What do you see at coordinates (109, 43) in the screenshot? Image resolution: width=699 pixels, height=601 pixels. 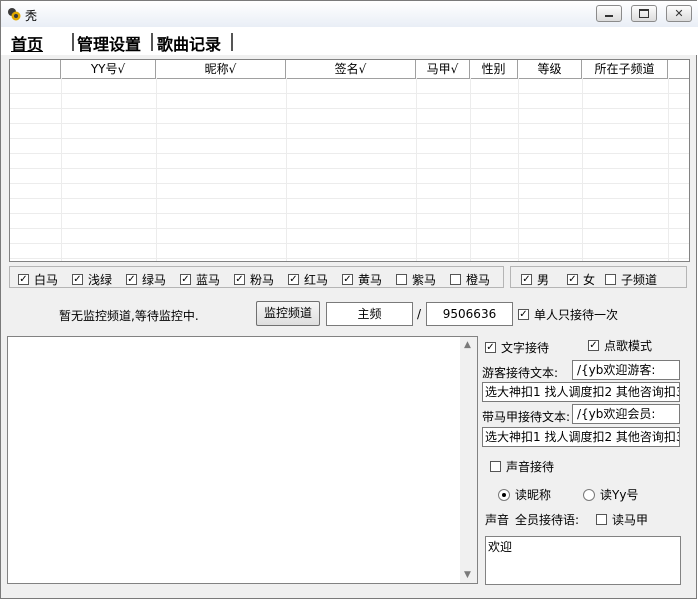 I see `tab-management-settings: 管理设置` at bounding box center [109, 43].